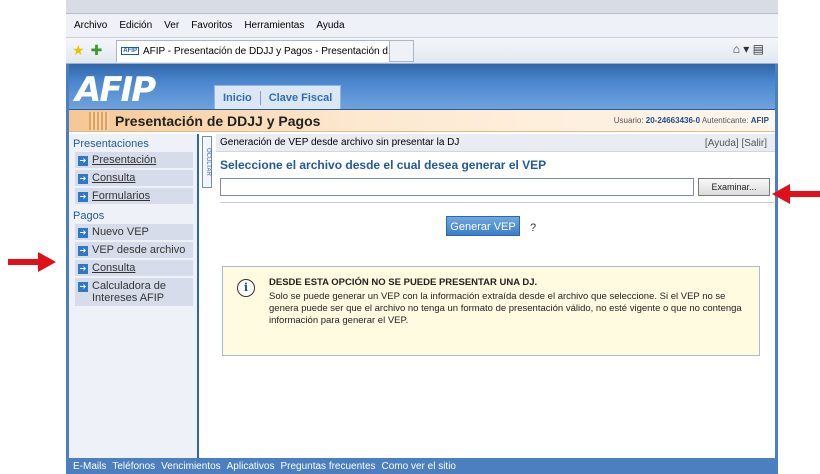 This screenshot has height=474, width=820. Describe the element at coordinates (90, 25) in the screenshot. I see `menu-archivo: Archivo` at that location.